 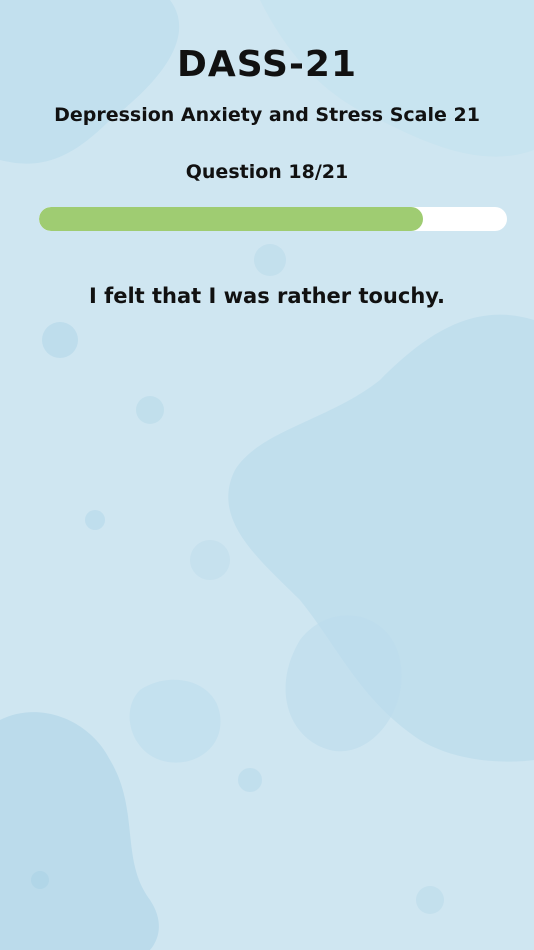 What do you see at coordinates (231, 219) in the screenshot?
I see `progress-bar-fill` at bounding box center [231, 219].